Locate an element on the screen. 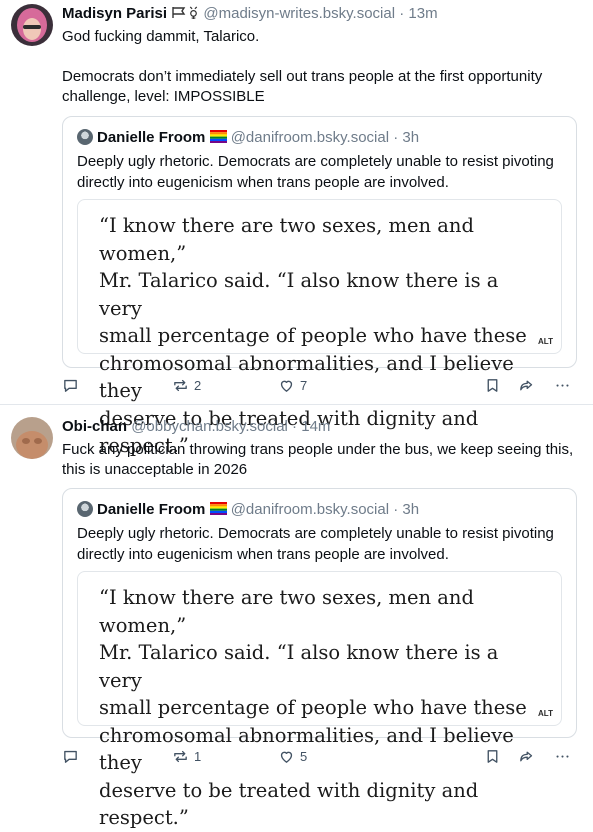 The height and width of the screenshot is (832, 593). like-button: 7 is located at coordinates (292, 385).